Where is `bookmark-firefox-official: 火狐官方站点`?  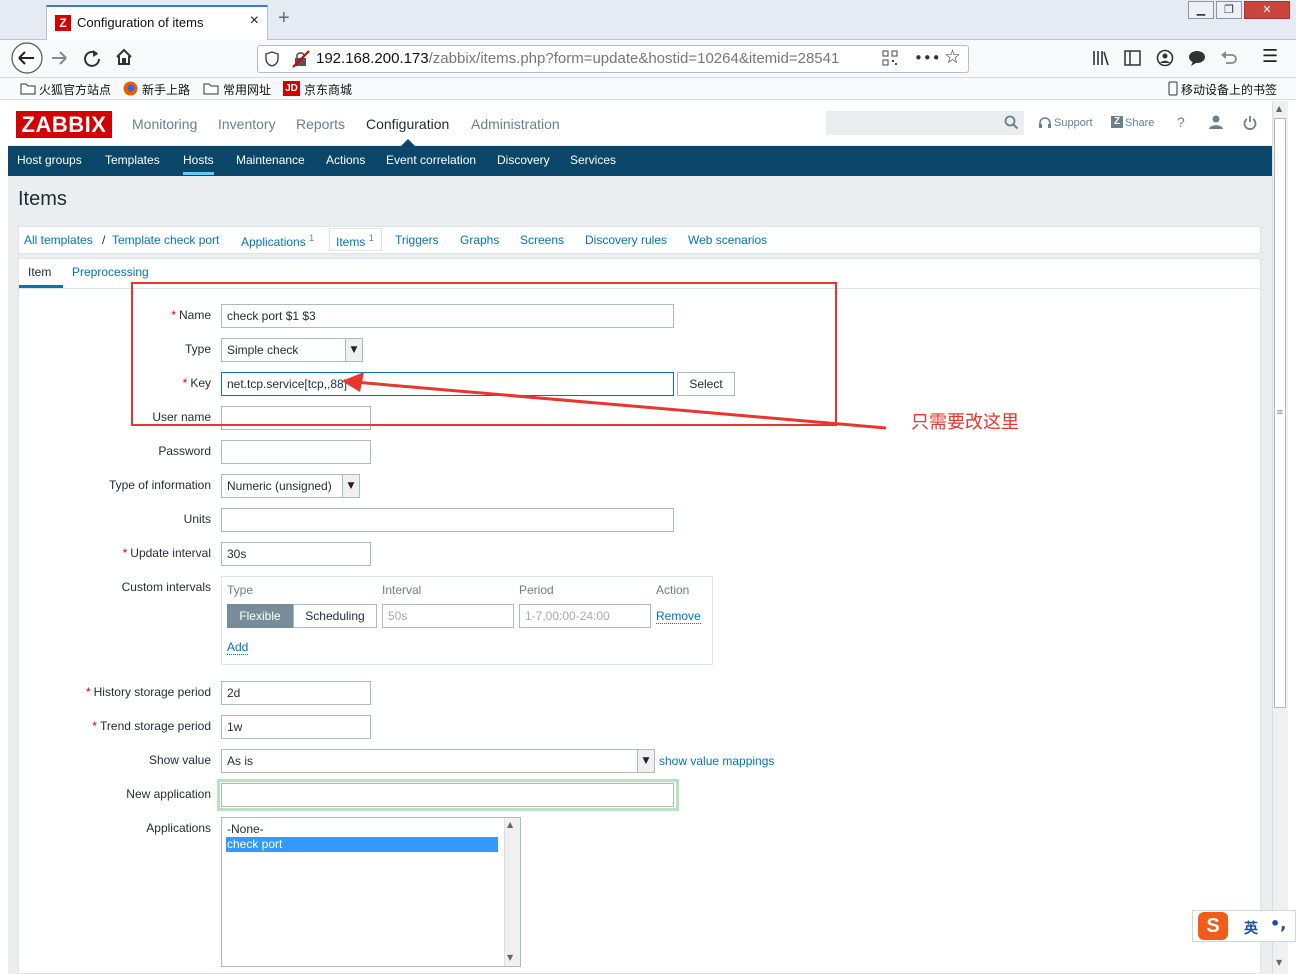 bookmark-firefox-official: 火狐官方站点 is located at coordinates (75, 89).